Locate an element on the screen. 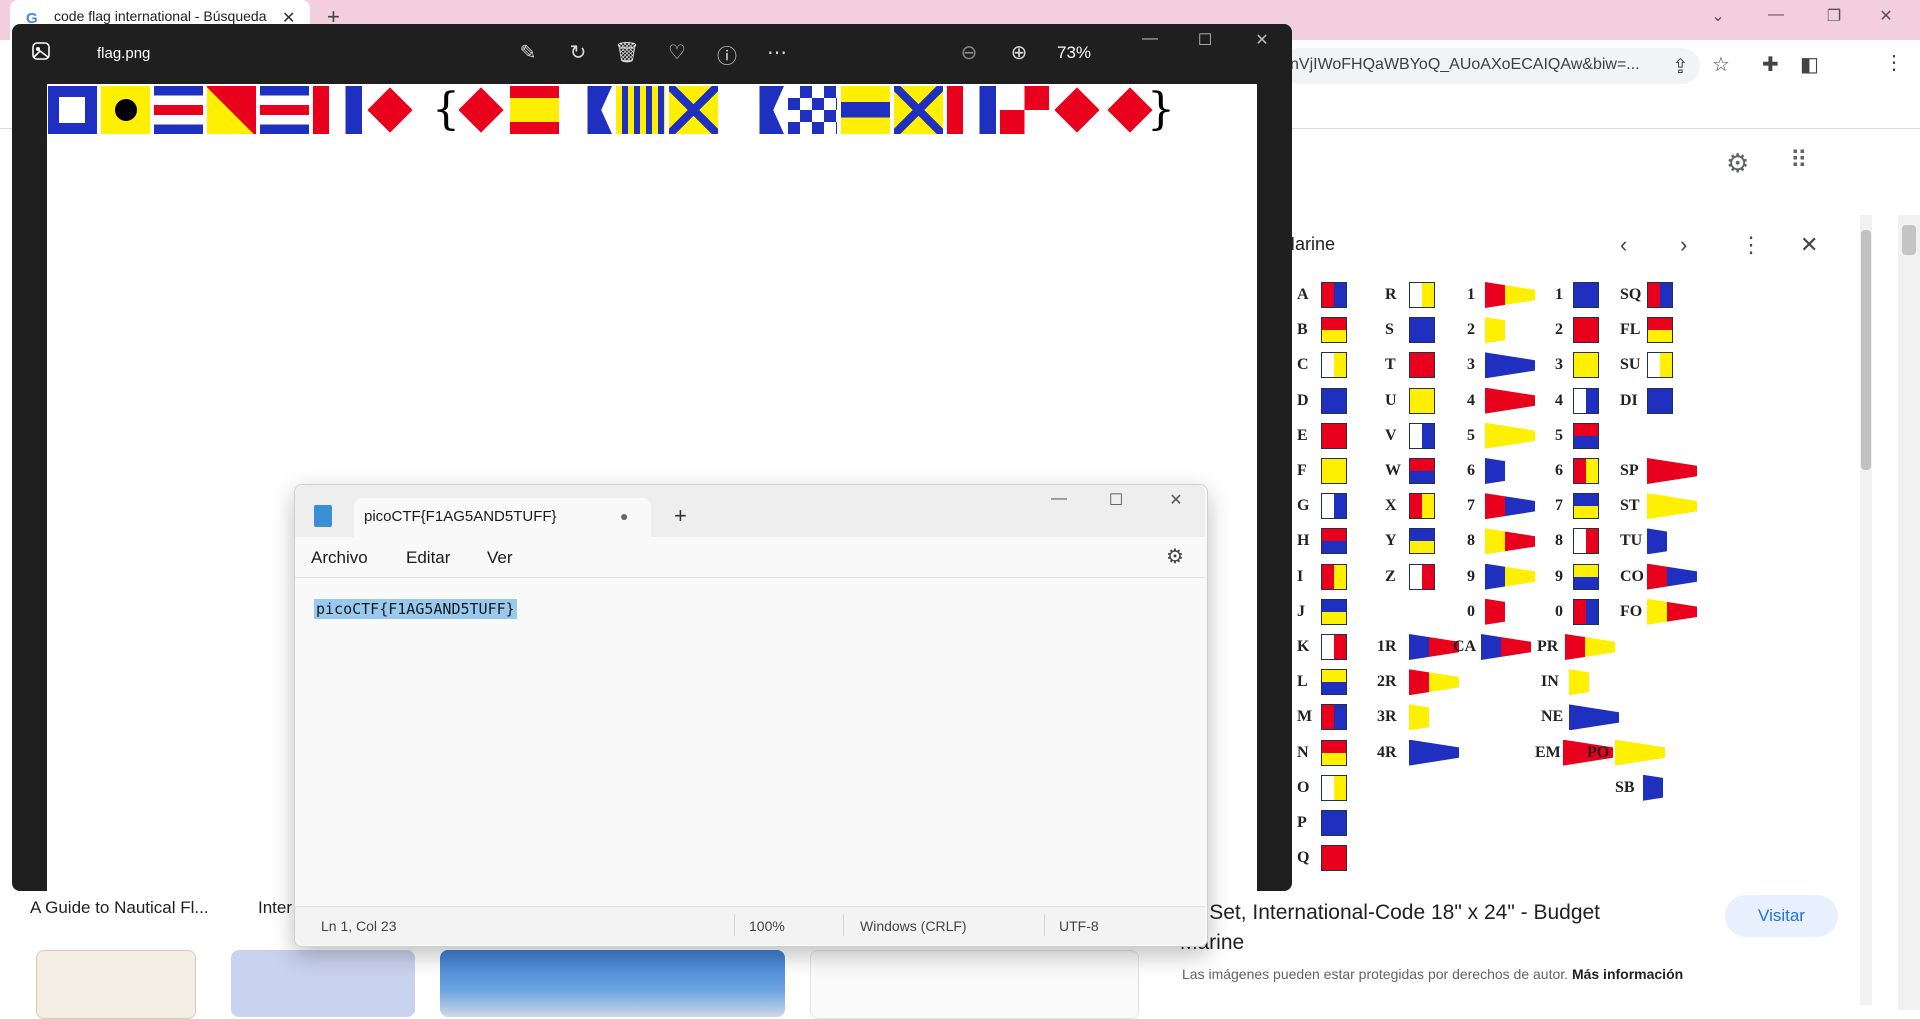 Image resolution: width=1920 pixels, height=1019 pixels. chevron-left-icon: ‹ is located at coordinates (1623, 245).